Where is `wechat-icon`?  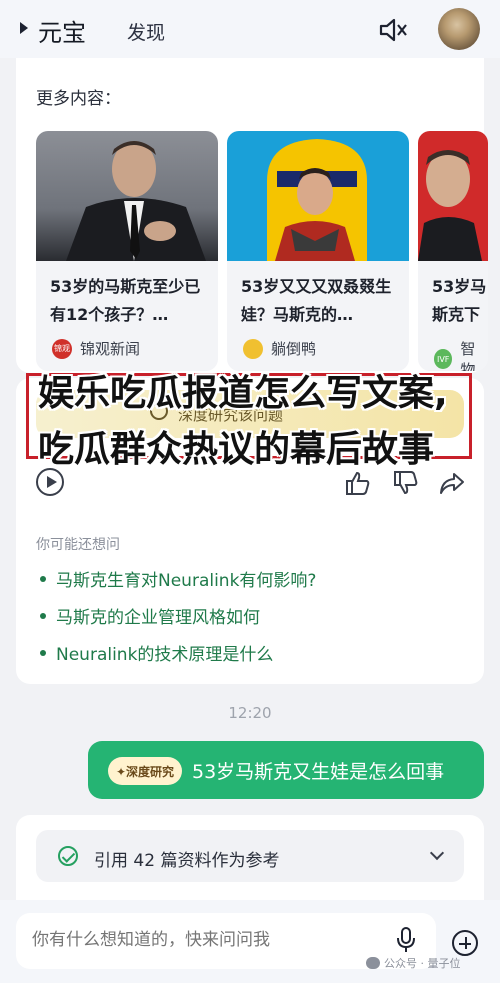
wechat-icon is located at coordinates (373, 963).